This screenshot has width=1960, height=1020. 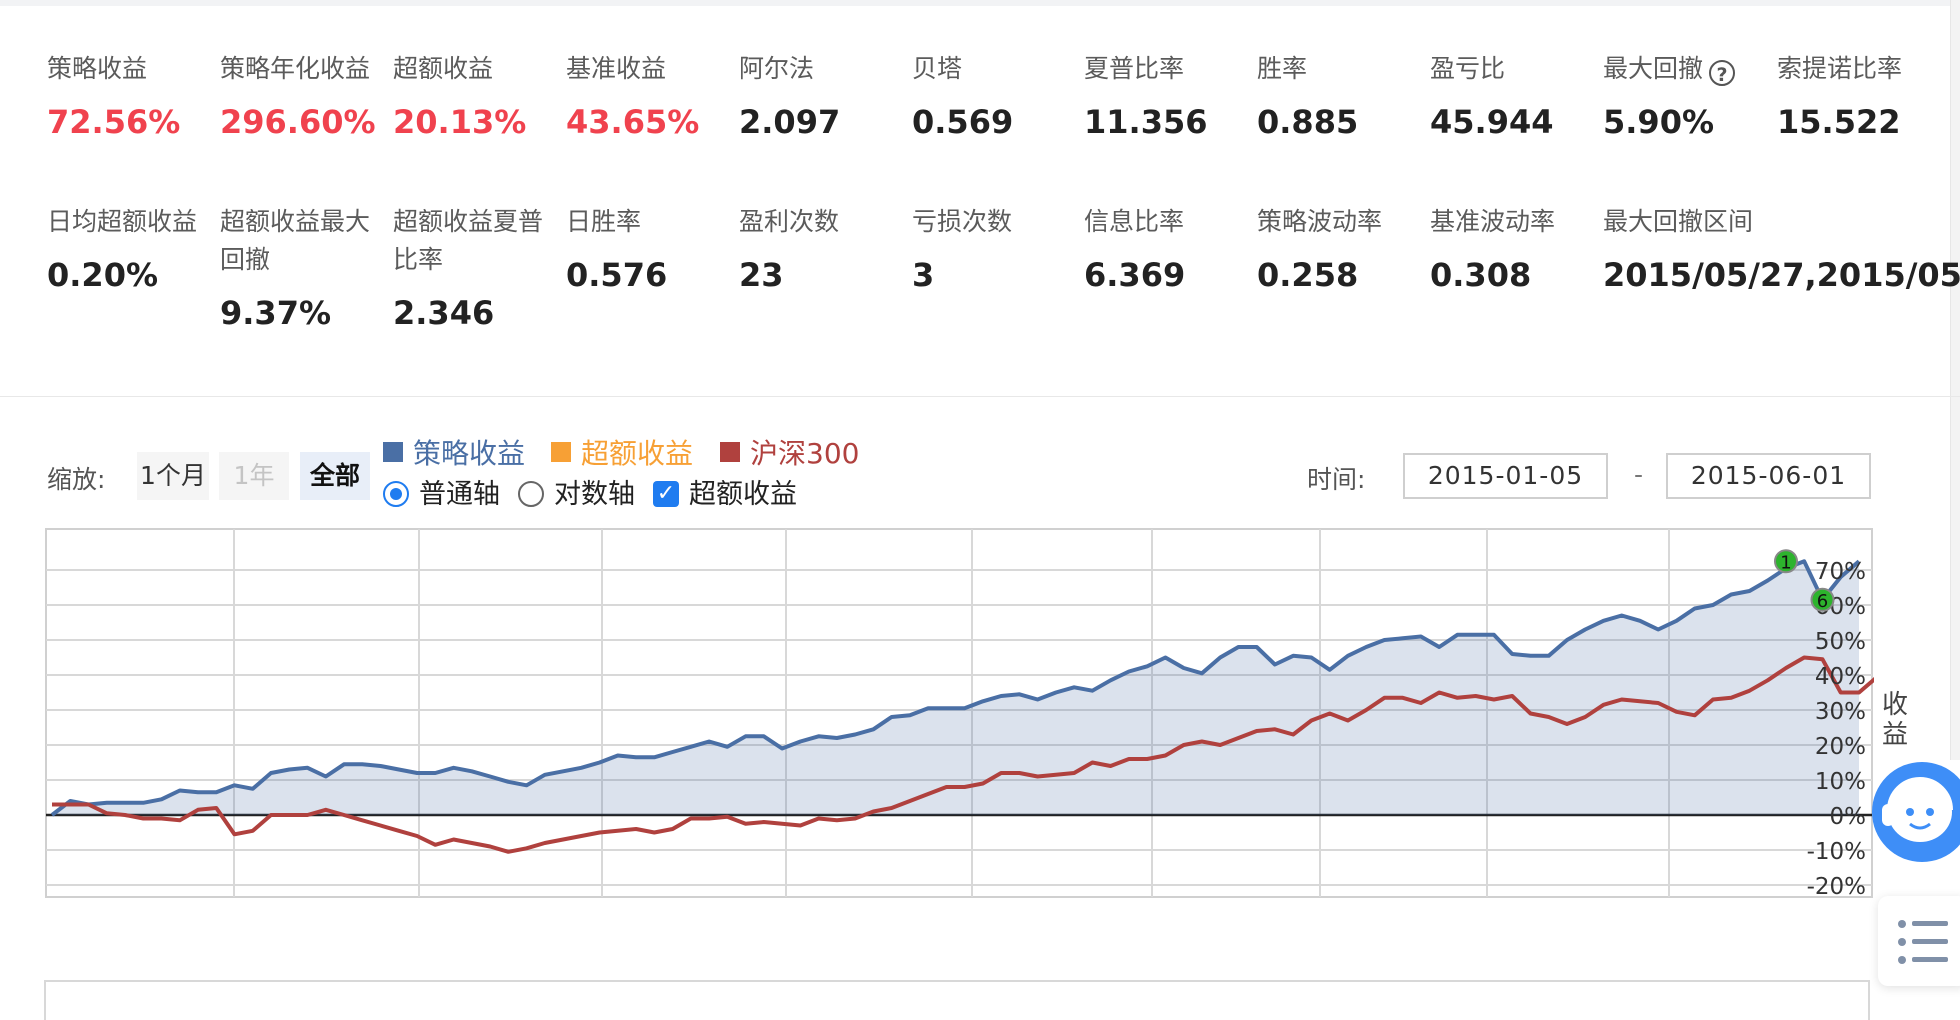 I want to click on metric-2: 策略年化收益 296.60%, so click(x=305, y=96).